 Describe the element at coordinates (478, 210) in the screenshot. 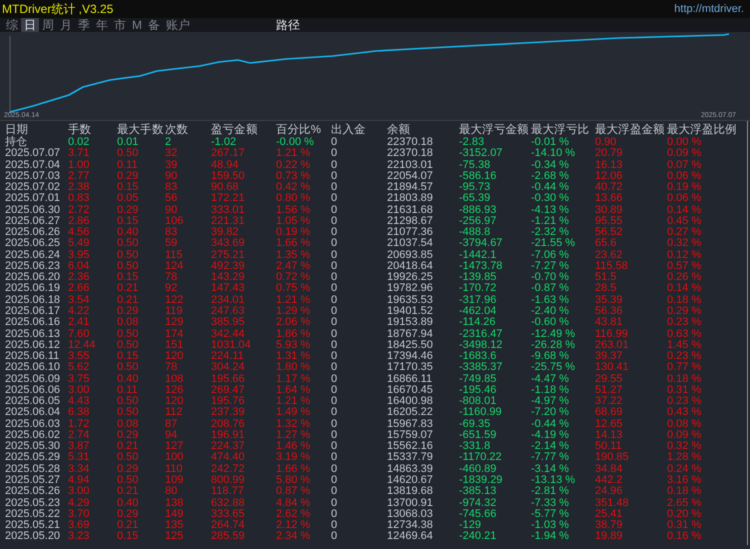

I see `table-cell-text: -886.93` at that location.